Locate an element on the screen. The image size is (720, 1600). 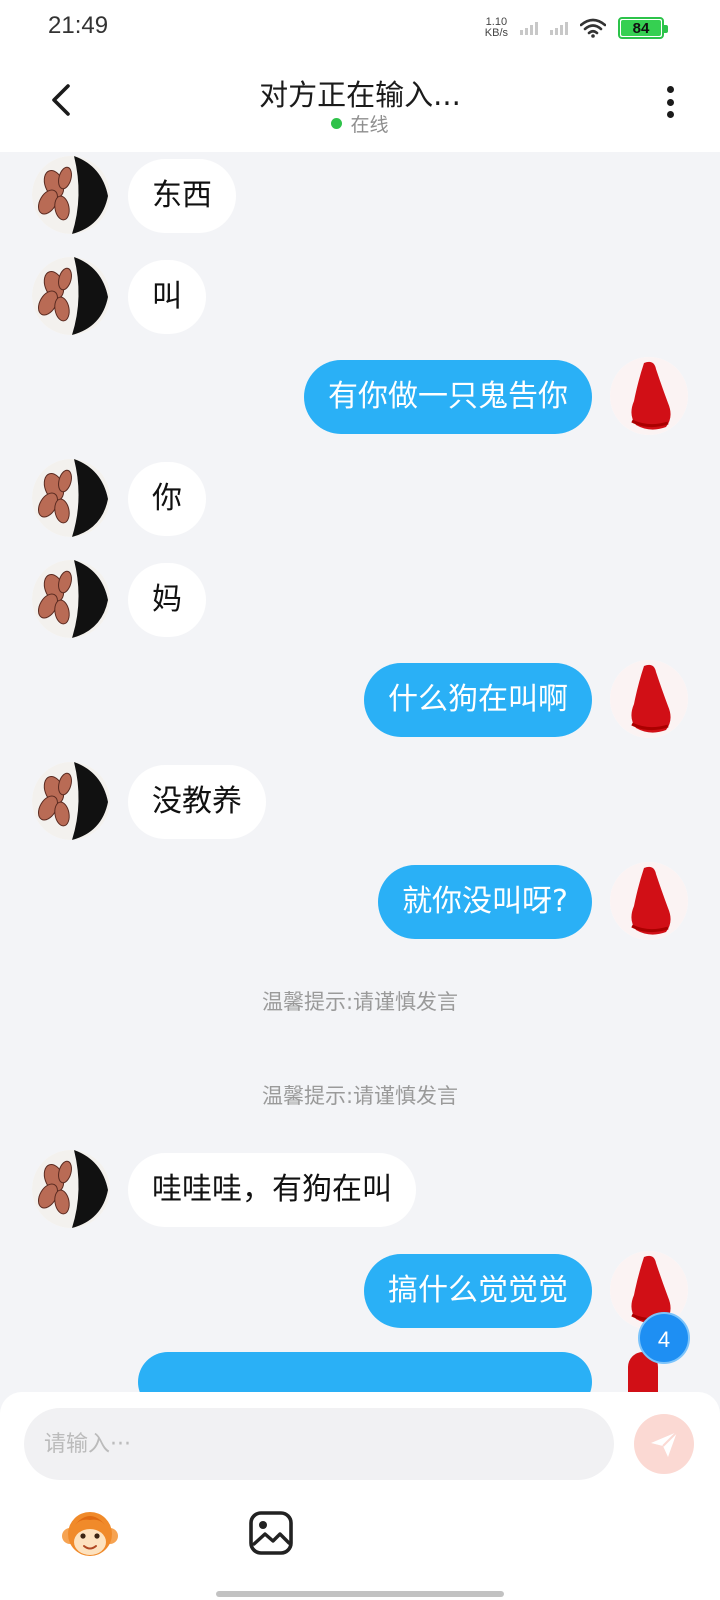
status-icons: 1.10 KB/s 84 is located at coordinates (576, 28).